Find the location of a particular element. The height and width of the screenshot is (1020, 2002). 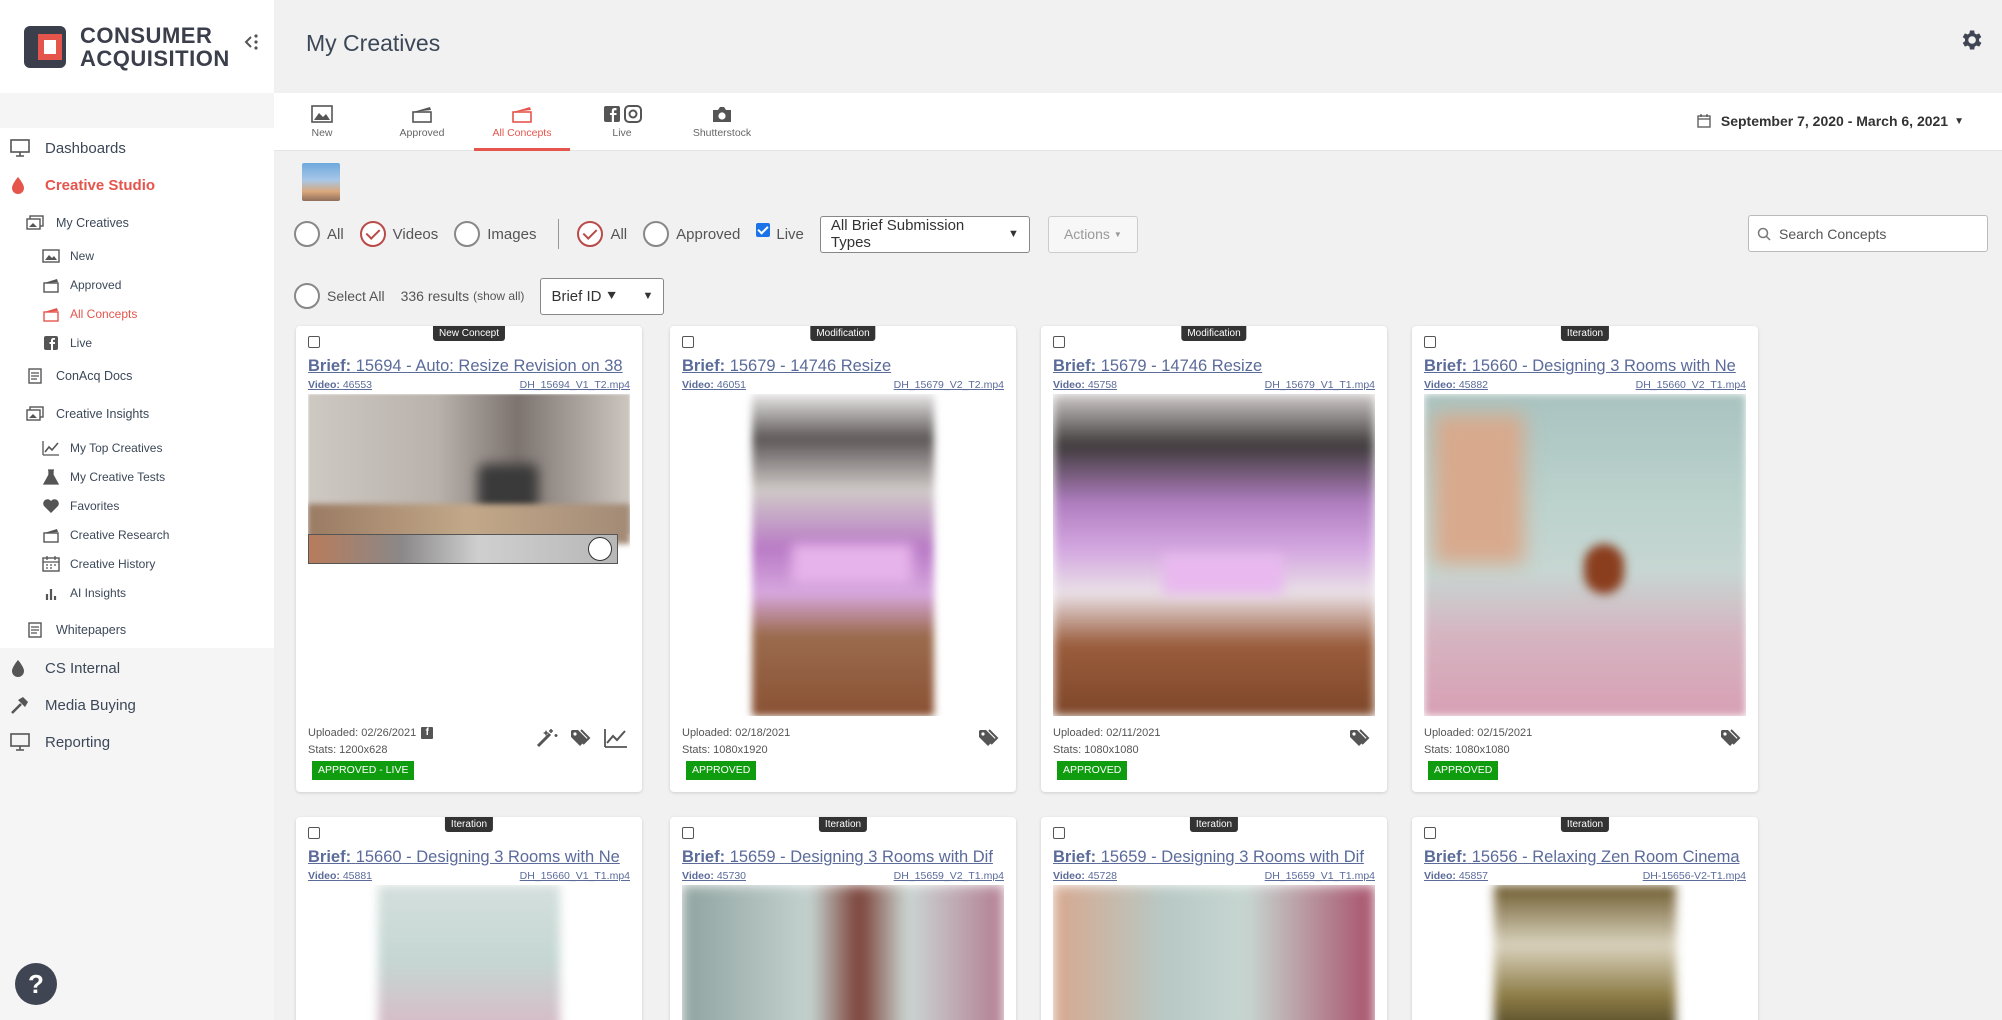

sidebar-item-creative-insights: Creative Insights is located at coordinates (87, 414).